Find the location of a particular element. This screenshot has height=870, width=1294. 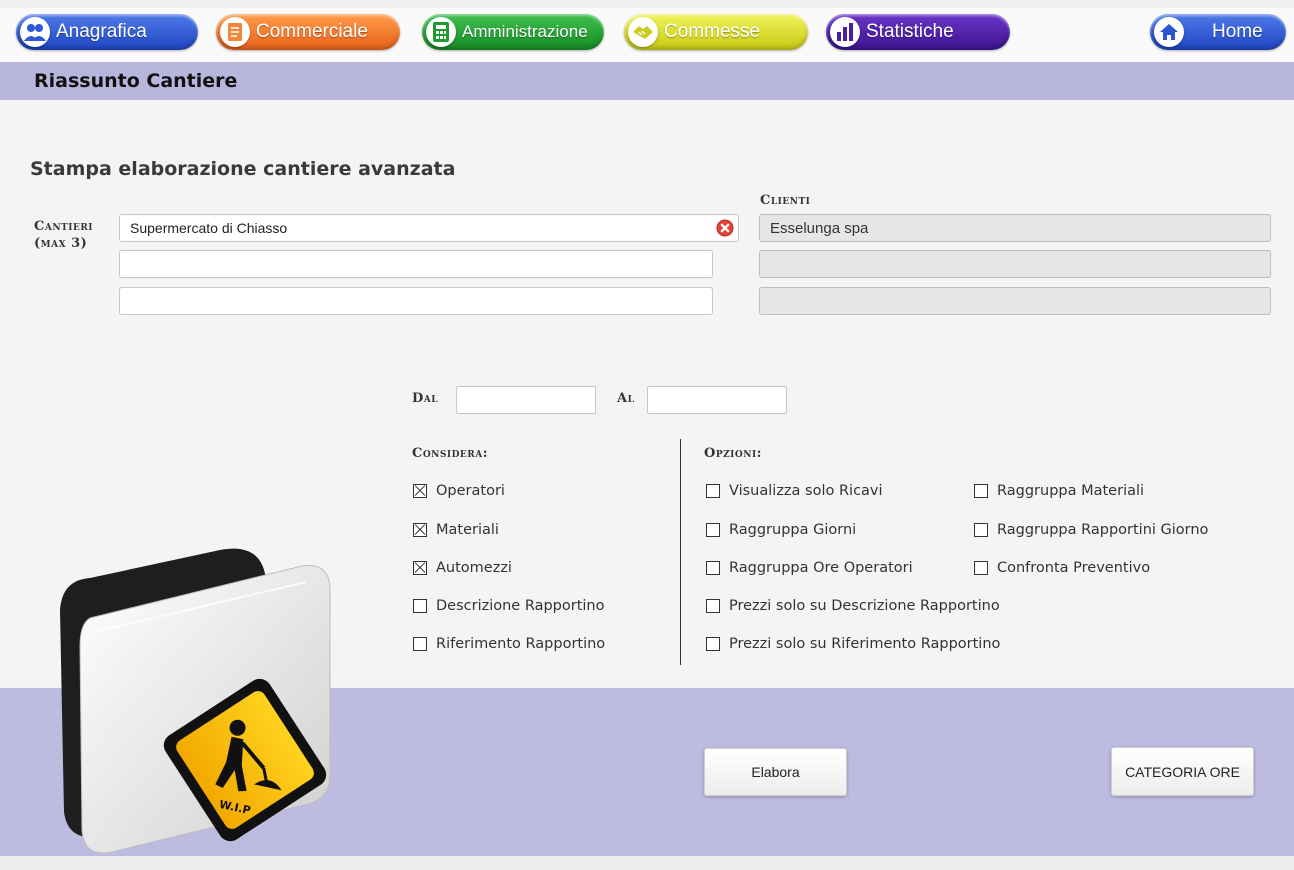

cantieri-label-line2: (max 3) is located at coordinates (61, 243).